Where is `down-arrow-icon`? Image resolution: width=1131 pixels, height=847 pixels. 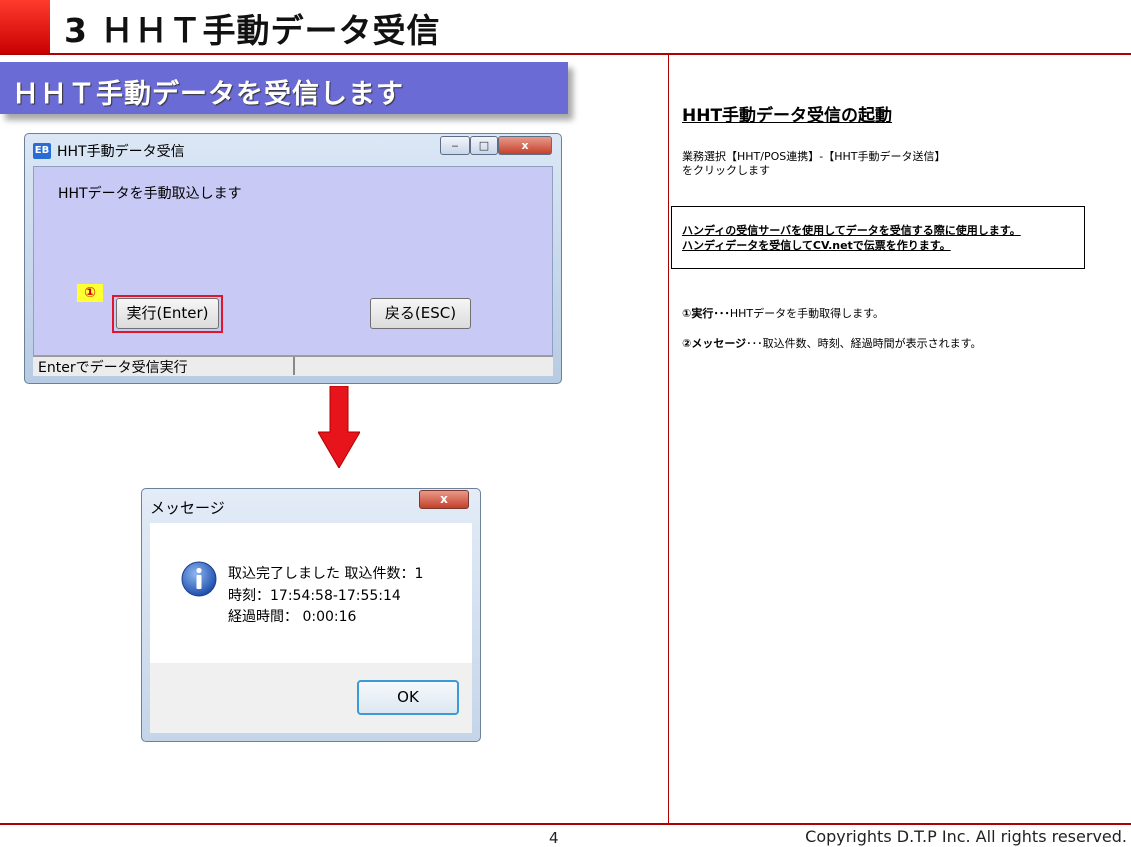 down-arrow-icon is located at coordinates (339, 427).